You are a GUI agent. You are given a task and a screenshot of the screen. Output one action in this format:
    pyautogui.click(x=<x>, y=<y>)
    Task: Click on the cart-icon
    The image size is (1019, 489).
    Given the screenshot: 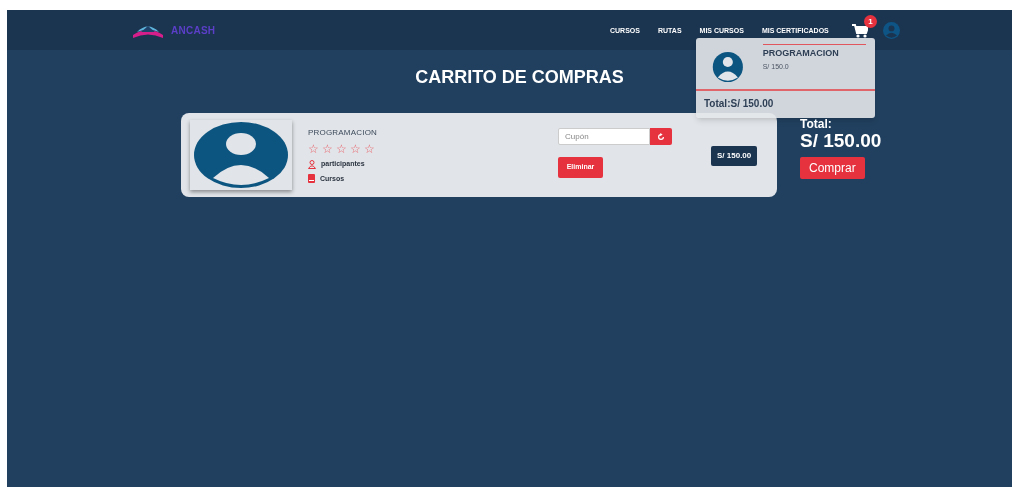 What is the action you would take?
    pyautogui.click(x=860, y=31)
    